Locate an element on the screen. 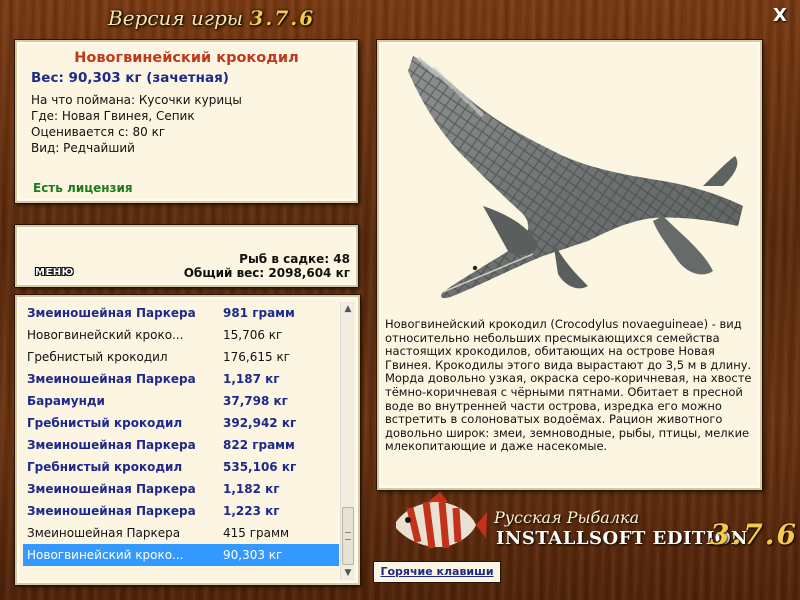  scroll-down-icon: ▼ is located at coordinates (348, 573).